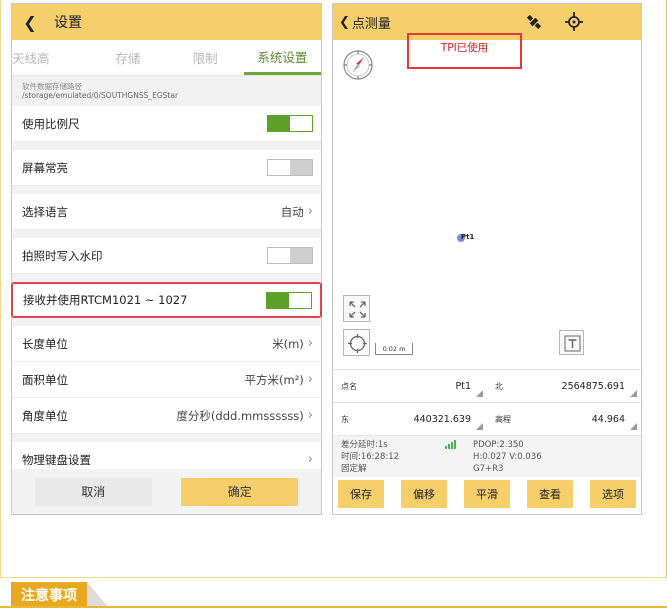 The width and height of the screenshot is (667, 610). I want to click on crosshair-icon, so click(357, 343).